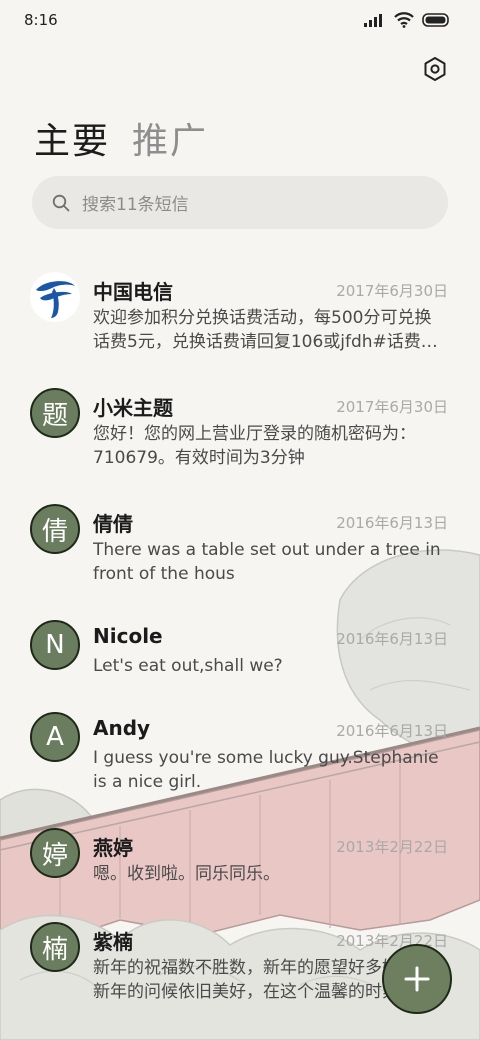 This screenshot has height=1040, width=480. I want to click on contact-name: 小米主题, so click(133, 408).